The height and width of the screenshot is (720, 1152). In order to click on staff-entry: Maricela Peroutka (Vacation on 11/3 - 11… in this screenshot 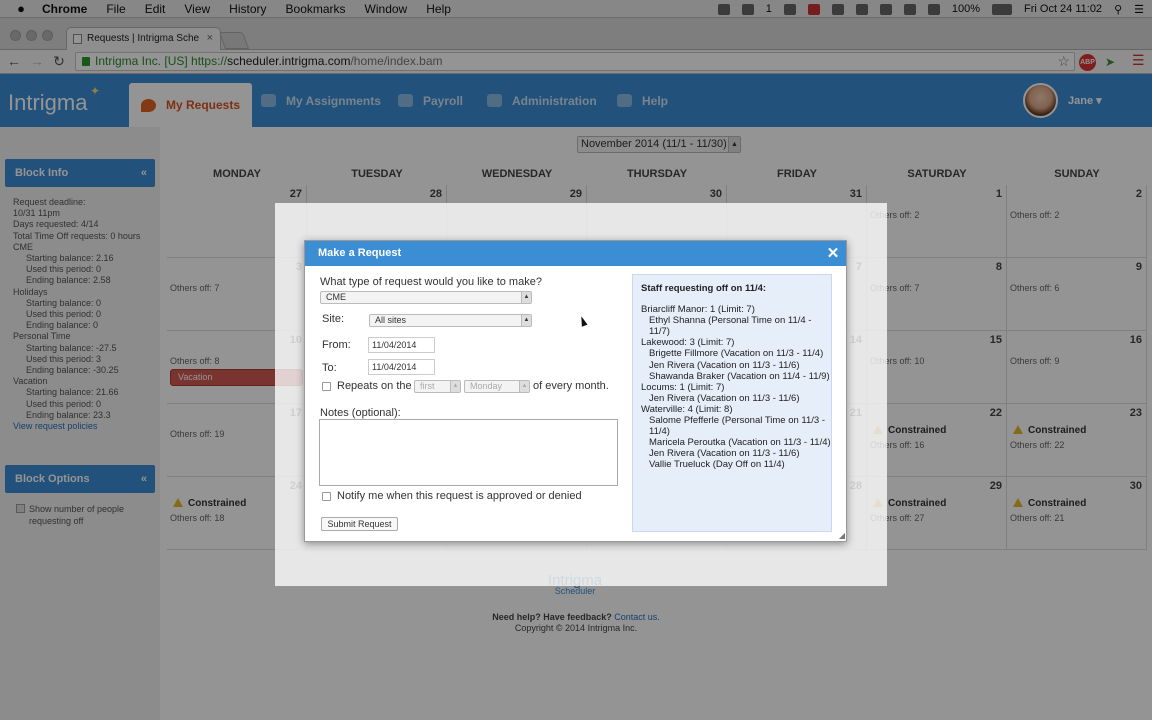, I will do `click(740, 443)`.